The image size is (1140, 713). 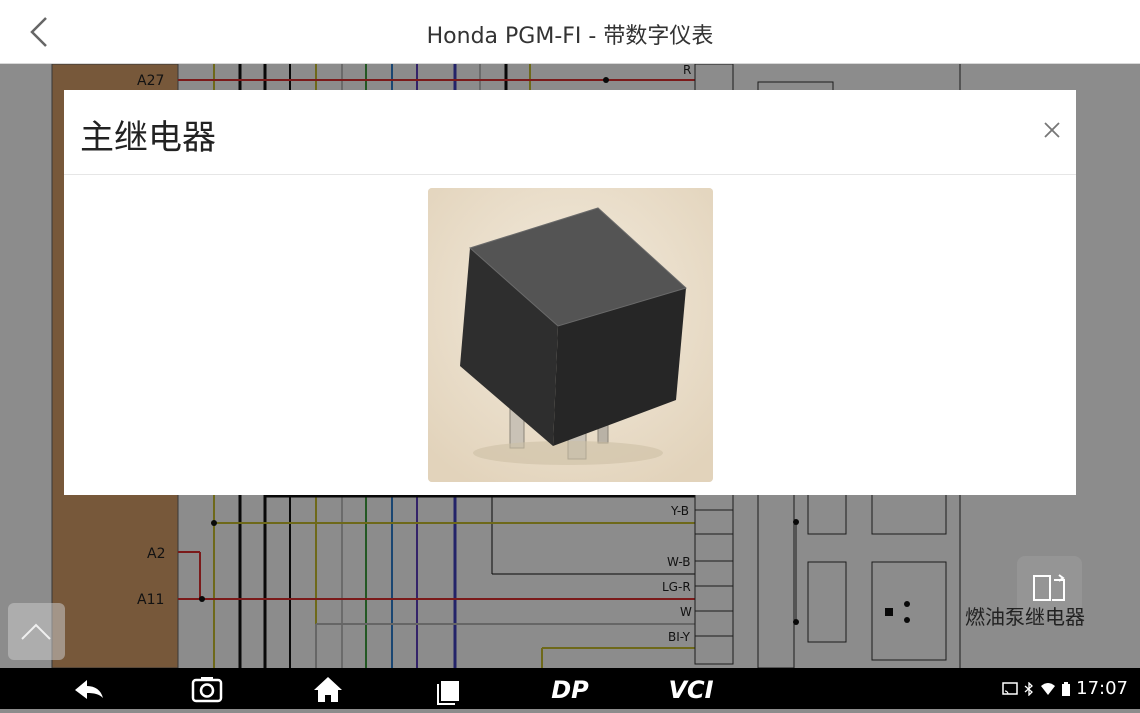 I want to click on back-arrow-icon, so click(x=89, y=689).